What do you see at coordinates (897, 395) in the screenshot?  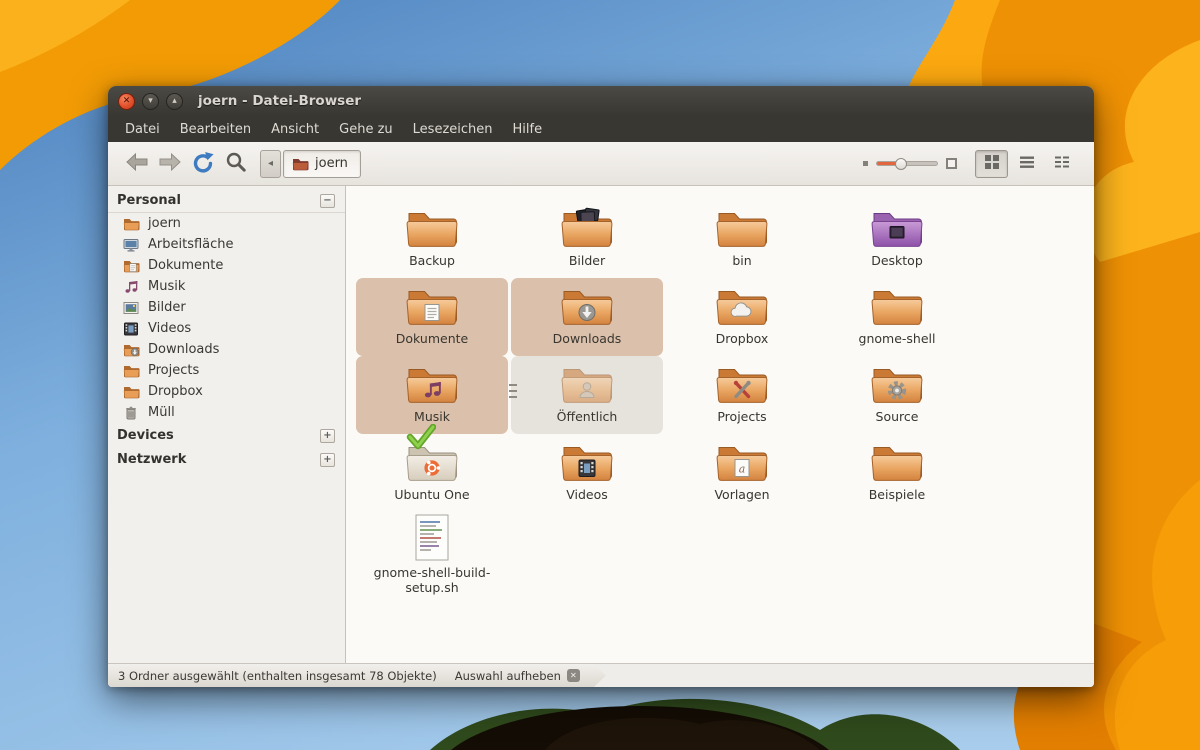 I see `file-item-source: Source` at bounding box center [897, 395].